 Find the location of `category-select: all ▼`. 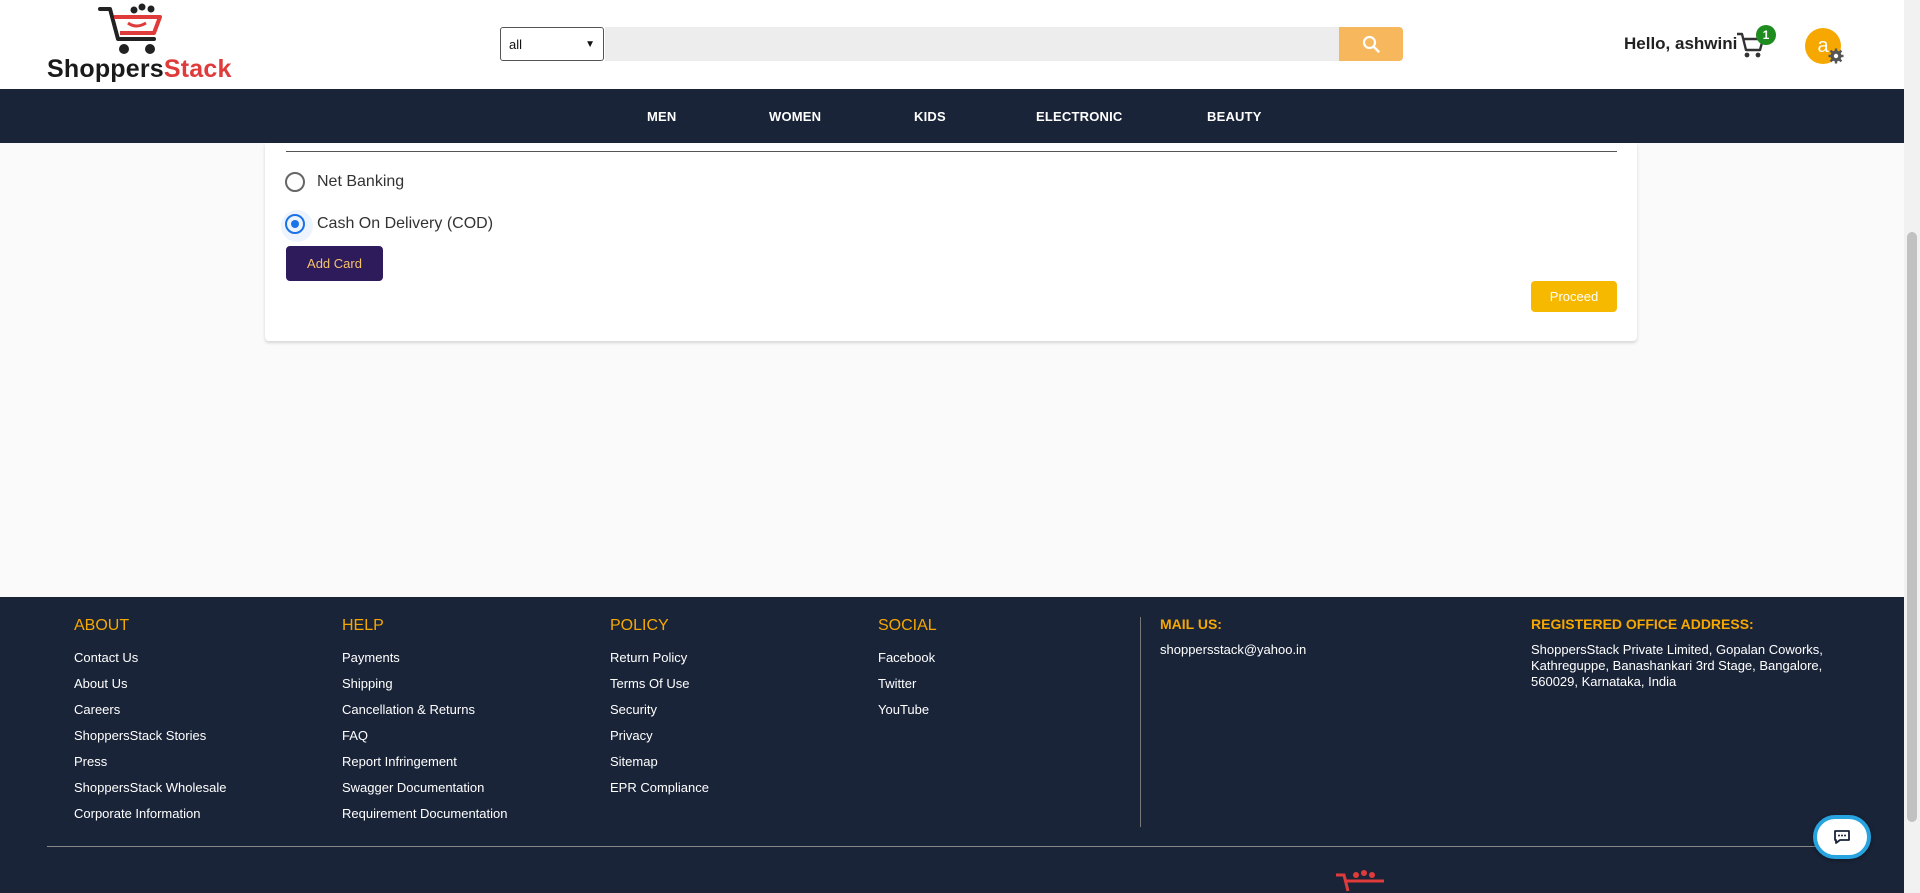

category-select: all ▼ is located at coordinates (552, 44).